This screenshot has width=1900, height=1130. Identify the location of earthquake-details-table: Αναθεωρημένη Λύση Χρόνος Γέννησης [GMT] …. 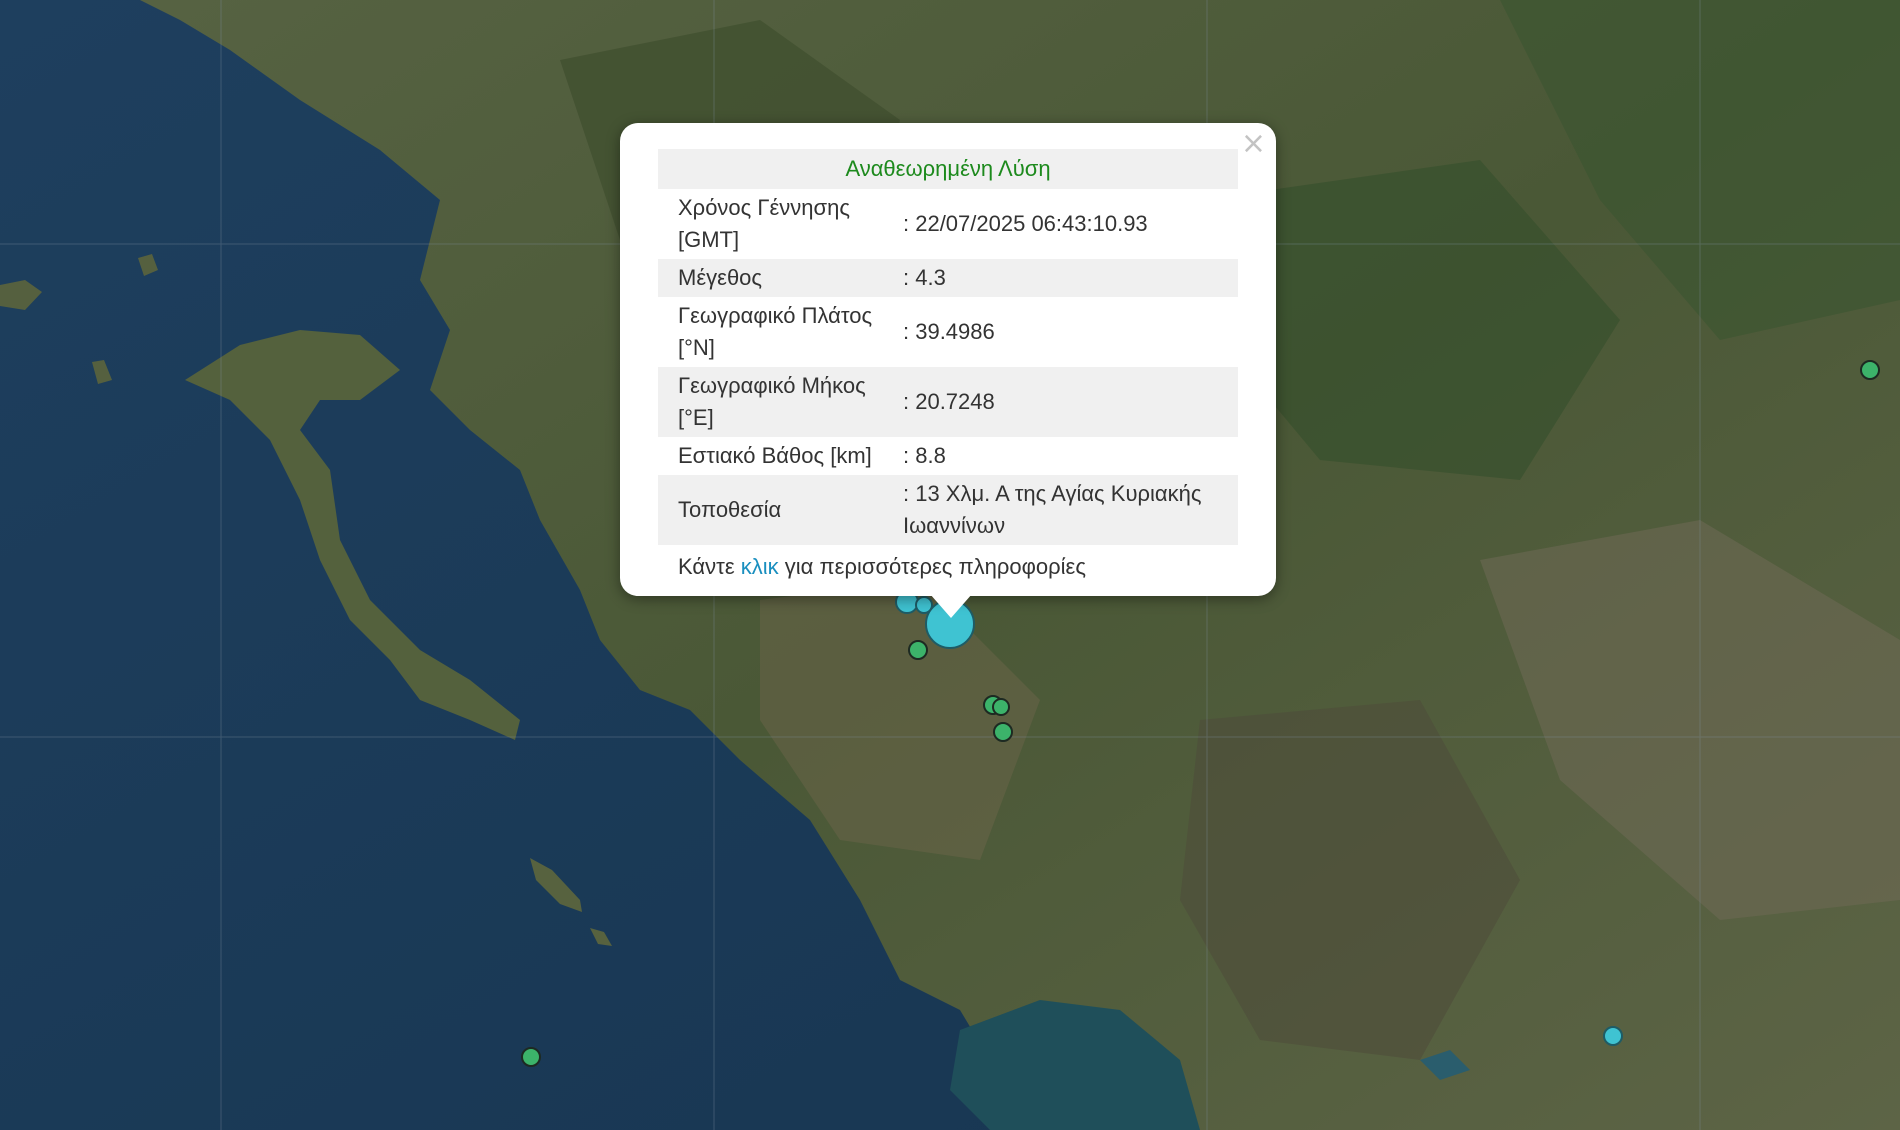
(948, 367).